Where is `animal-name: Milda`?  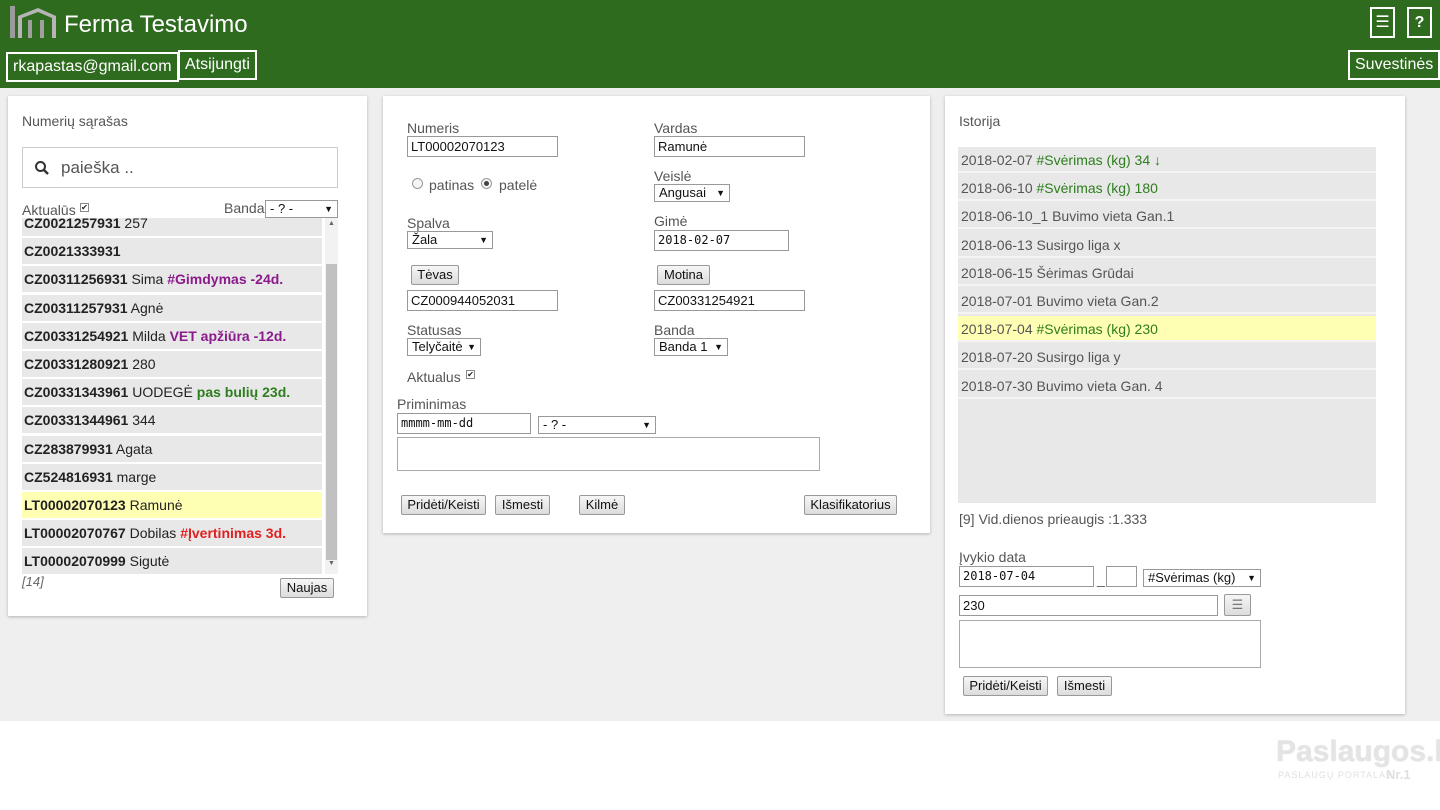
animal-name: Milda is located at coordinates (149, 336).